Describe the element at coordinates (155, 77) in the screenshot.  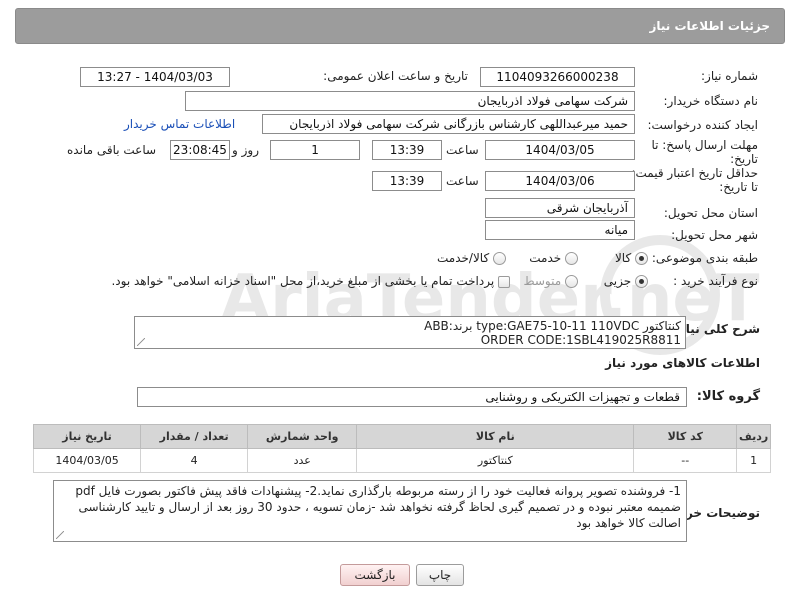
I see `announce-date-field: 1404/03/03 - 13:27` at that location.